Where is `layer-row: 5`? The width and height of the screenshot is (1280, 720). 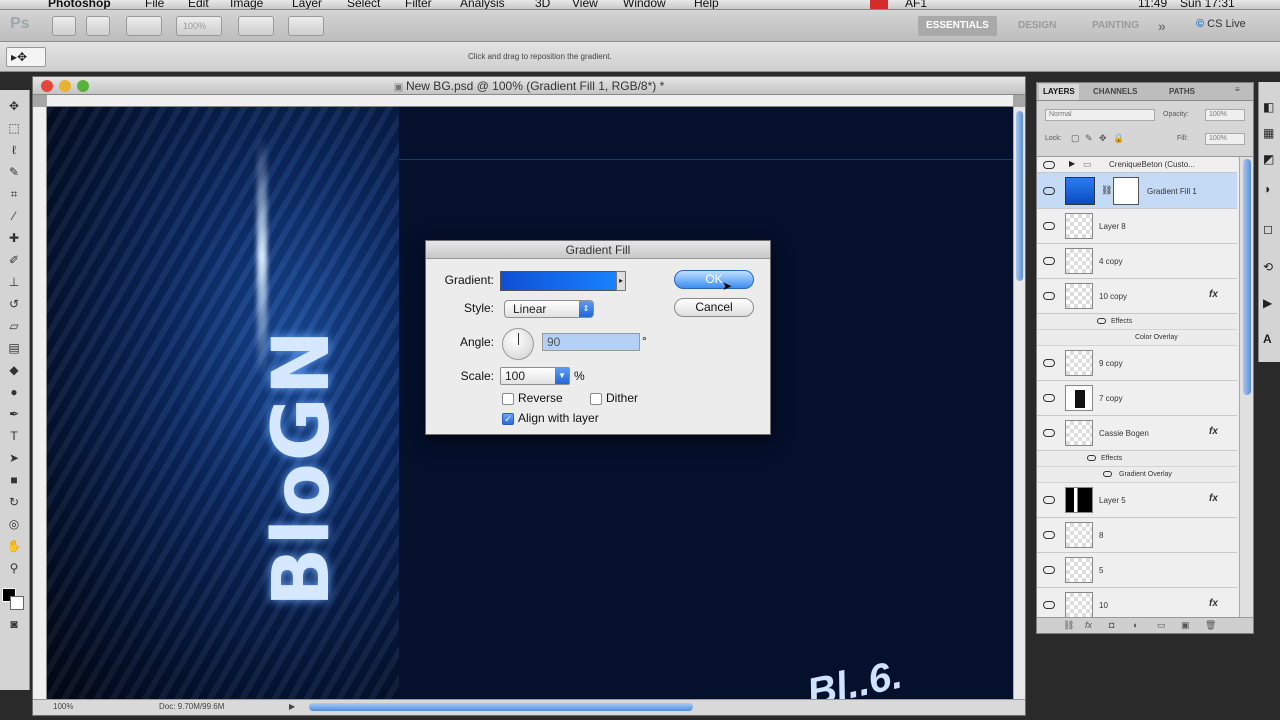
layer-row: 5 is located at coordinates (1137, 570).